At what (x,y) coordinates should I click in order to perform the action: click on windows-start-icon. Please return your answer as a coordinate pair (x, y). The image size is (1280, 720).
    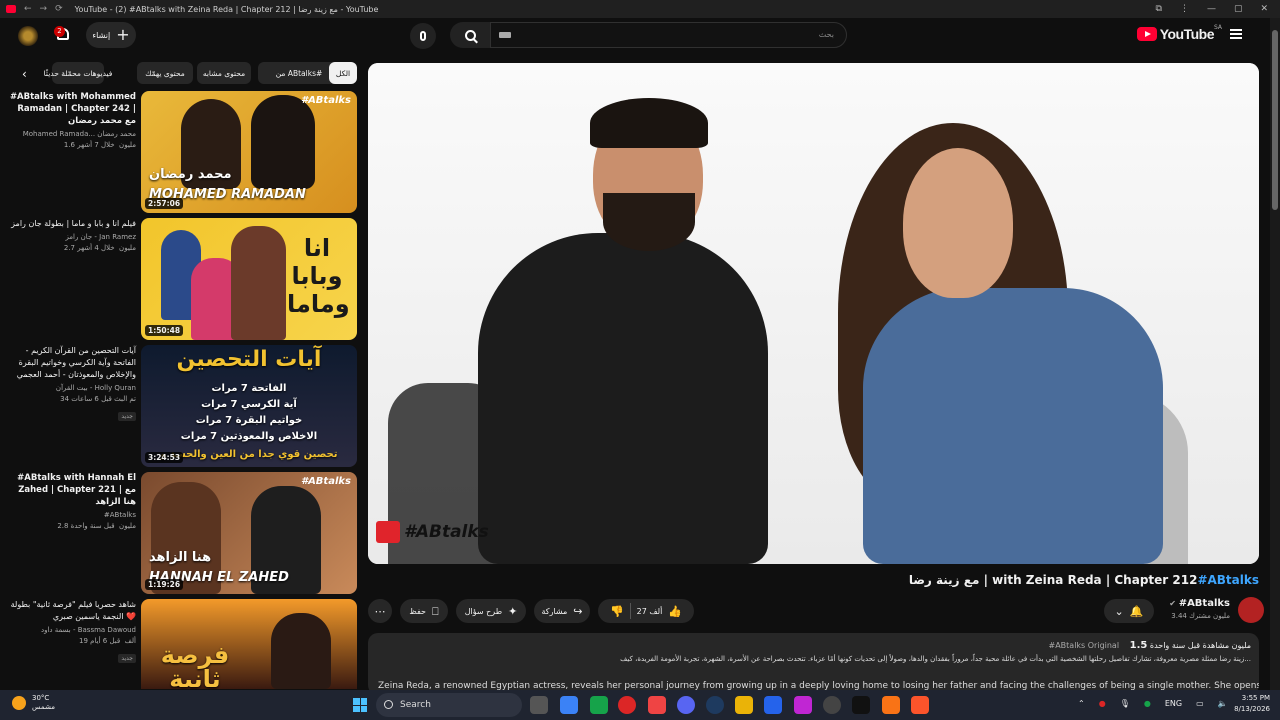
    Looking at the image, I should click on (360, 705).